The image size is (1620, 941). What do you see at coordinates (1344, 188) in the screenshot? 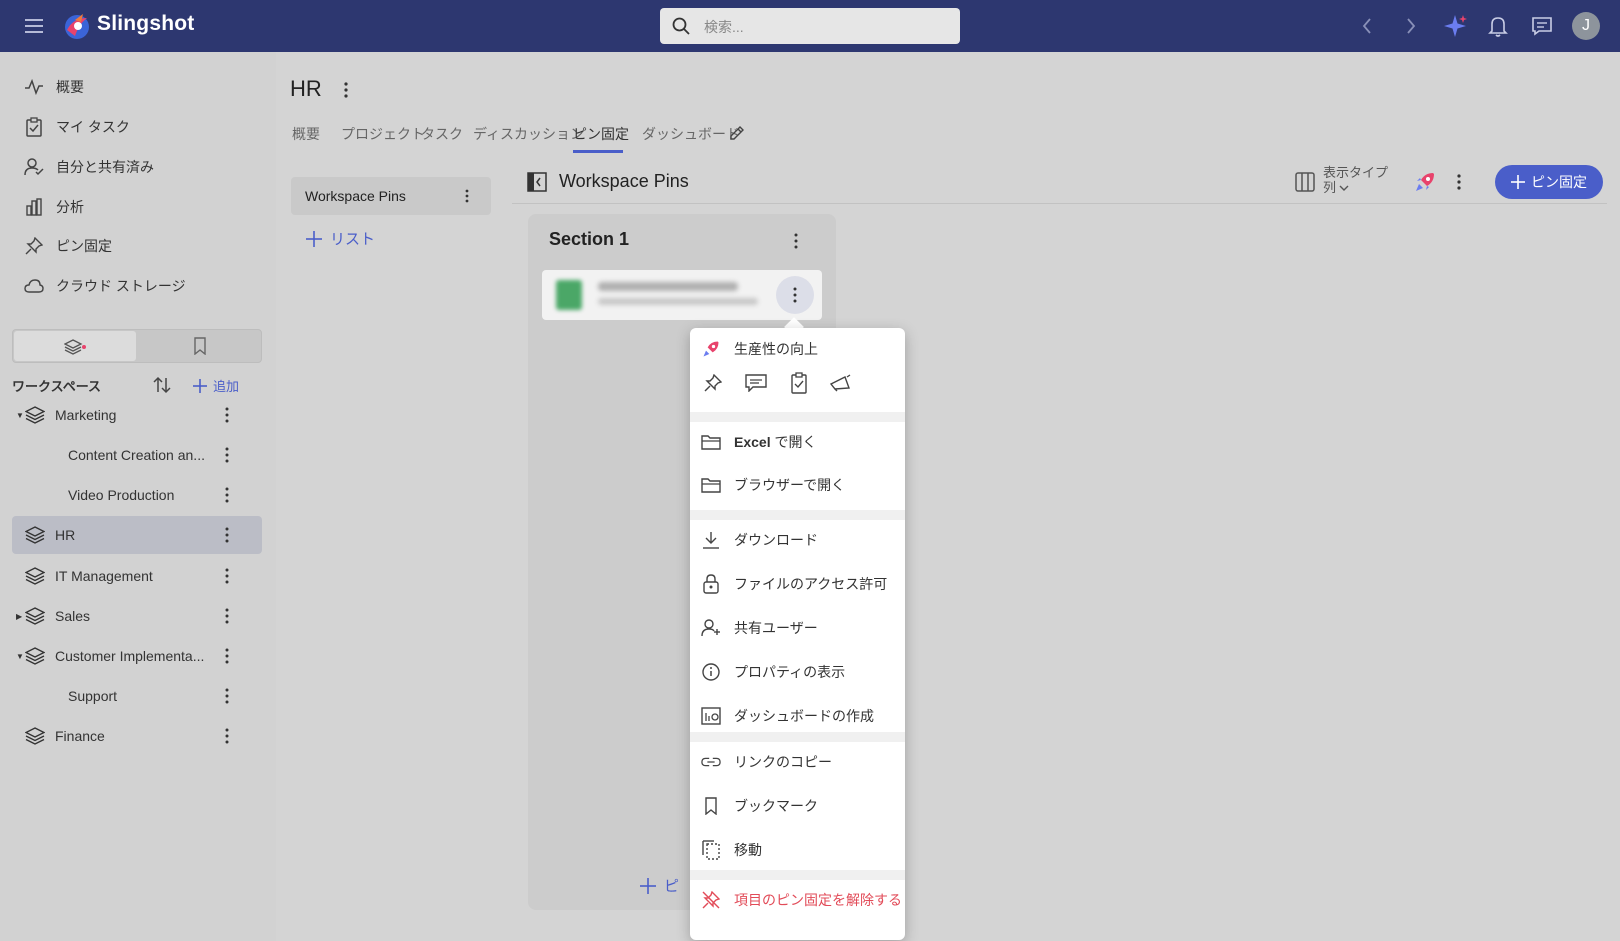
I see `chevron-down-icon` at bounding box center [1344, 188].